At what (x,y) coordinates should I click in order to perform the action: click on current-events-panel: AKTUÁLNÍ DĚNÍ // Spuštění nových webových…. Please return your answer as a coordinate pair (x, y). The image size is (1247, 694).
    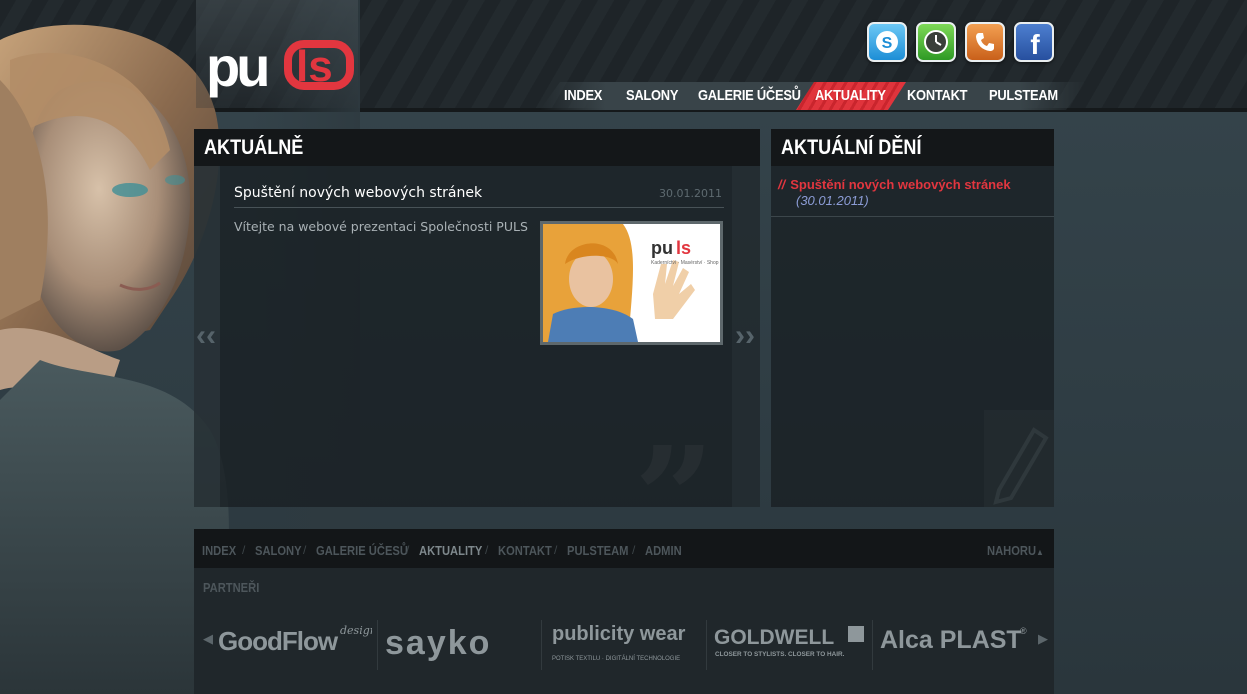
    Looking at the image, I should click on (912, 318).